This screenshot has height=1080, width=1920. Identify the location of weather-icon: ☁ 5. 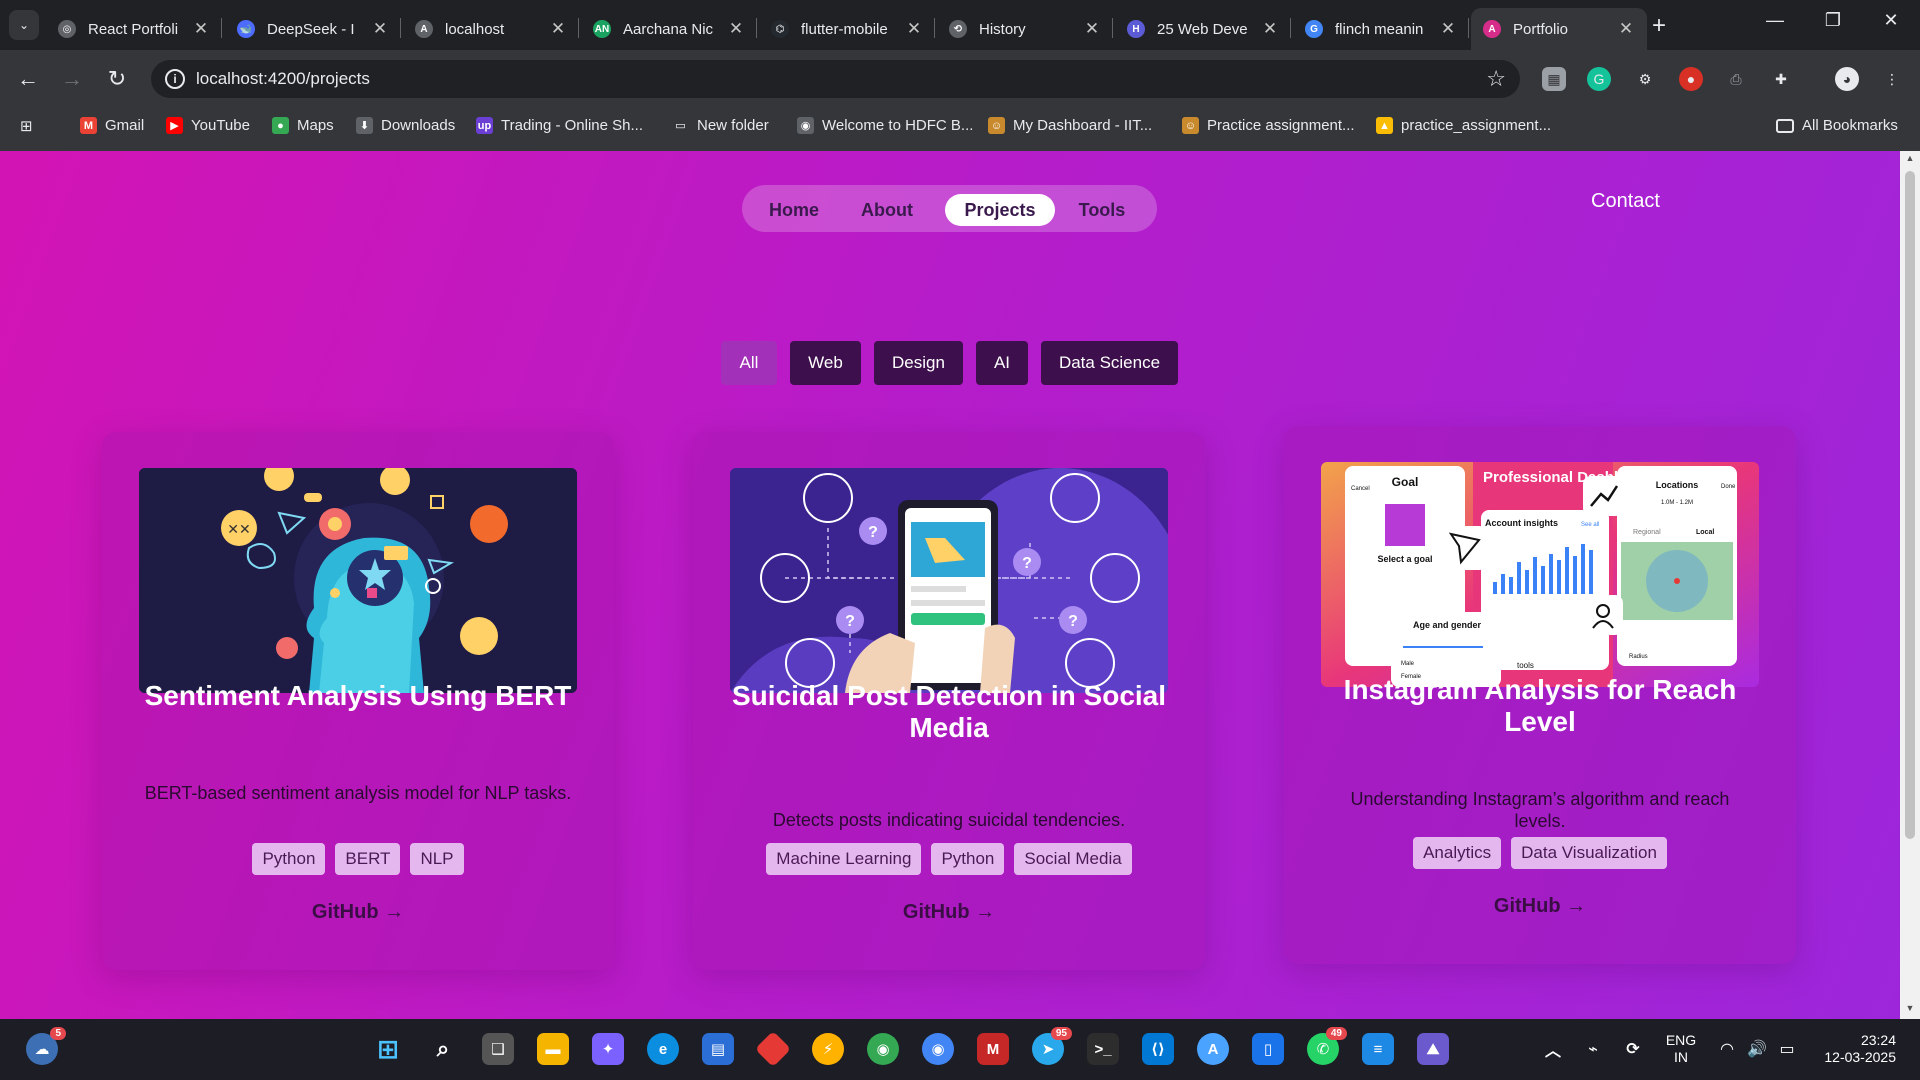
(46, 1046).